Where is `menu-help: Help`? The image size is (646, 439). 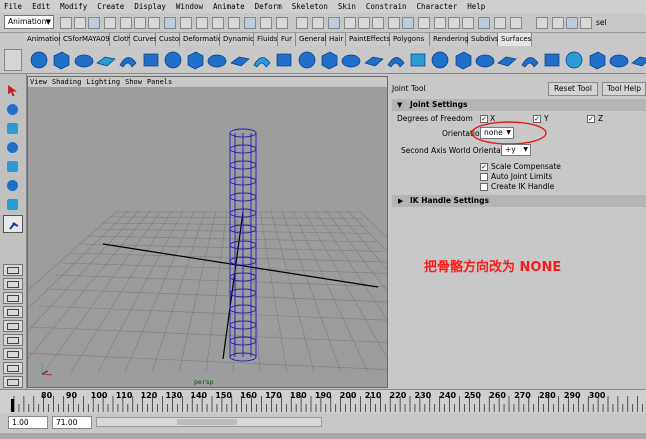 menu-help: Help is located at coordinates (476, 6).